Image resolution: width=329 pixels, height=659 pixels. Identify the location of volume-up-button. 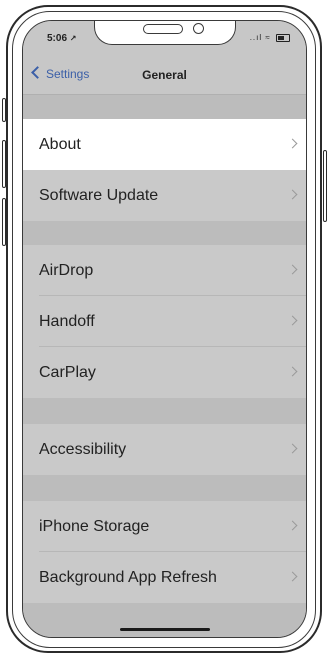
(4, 164).